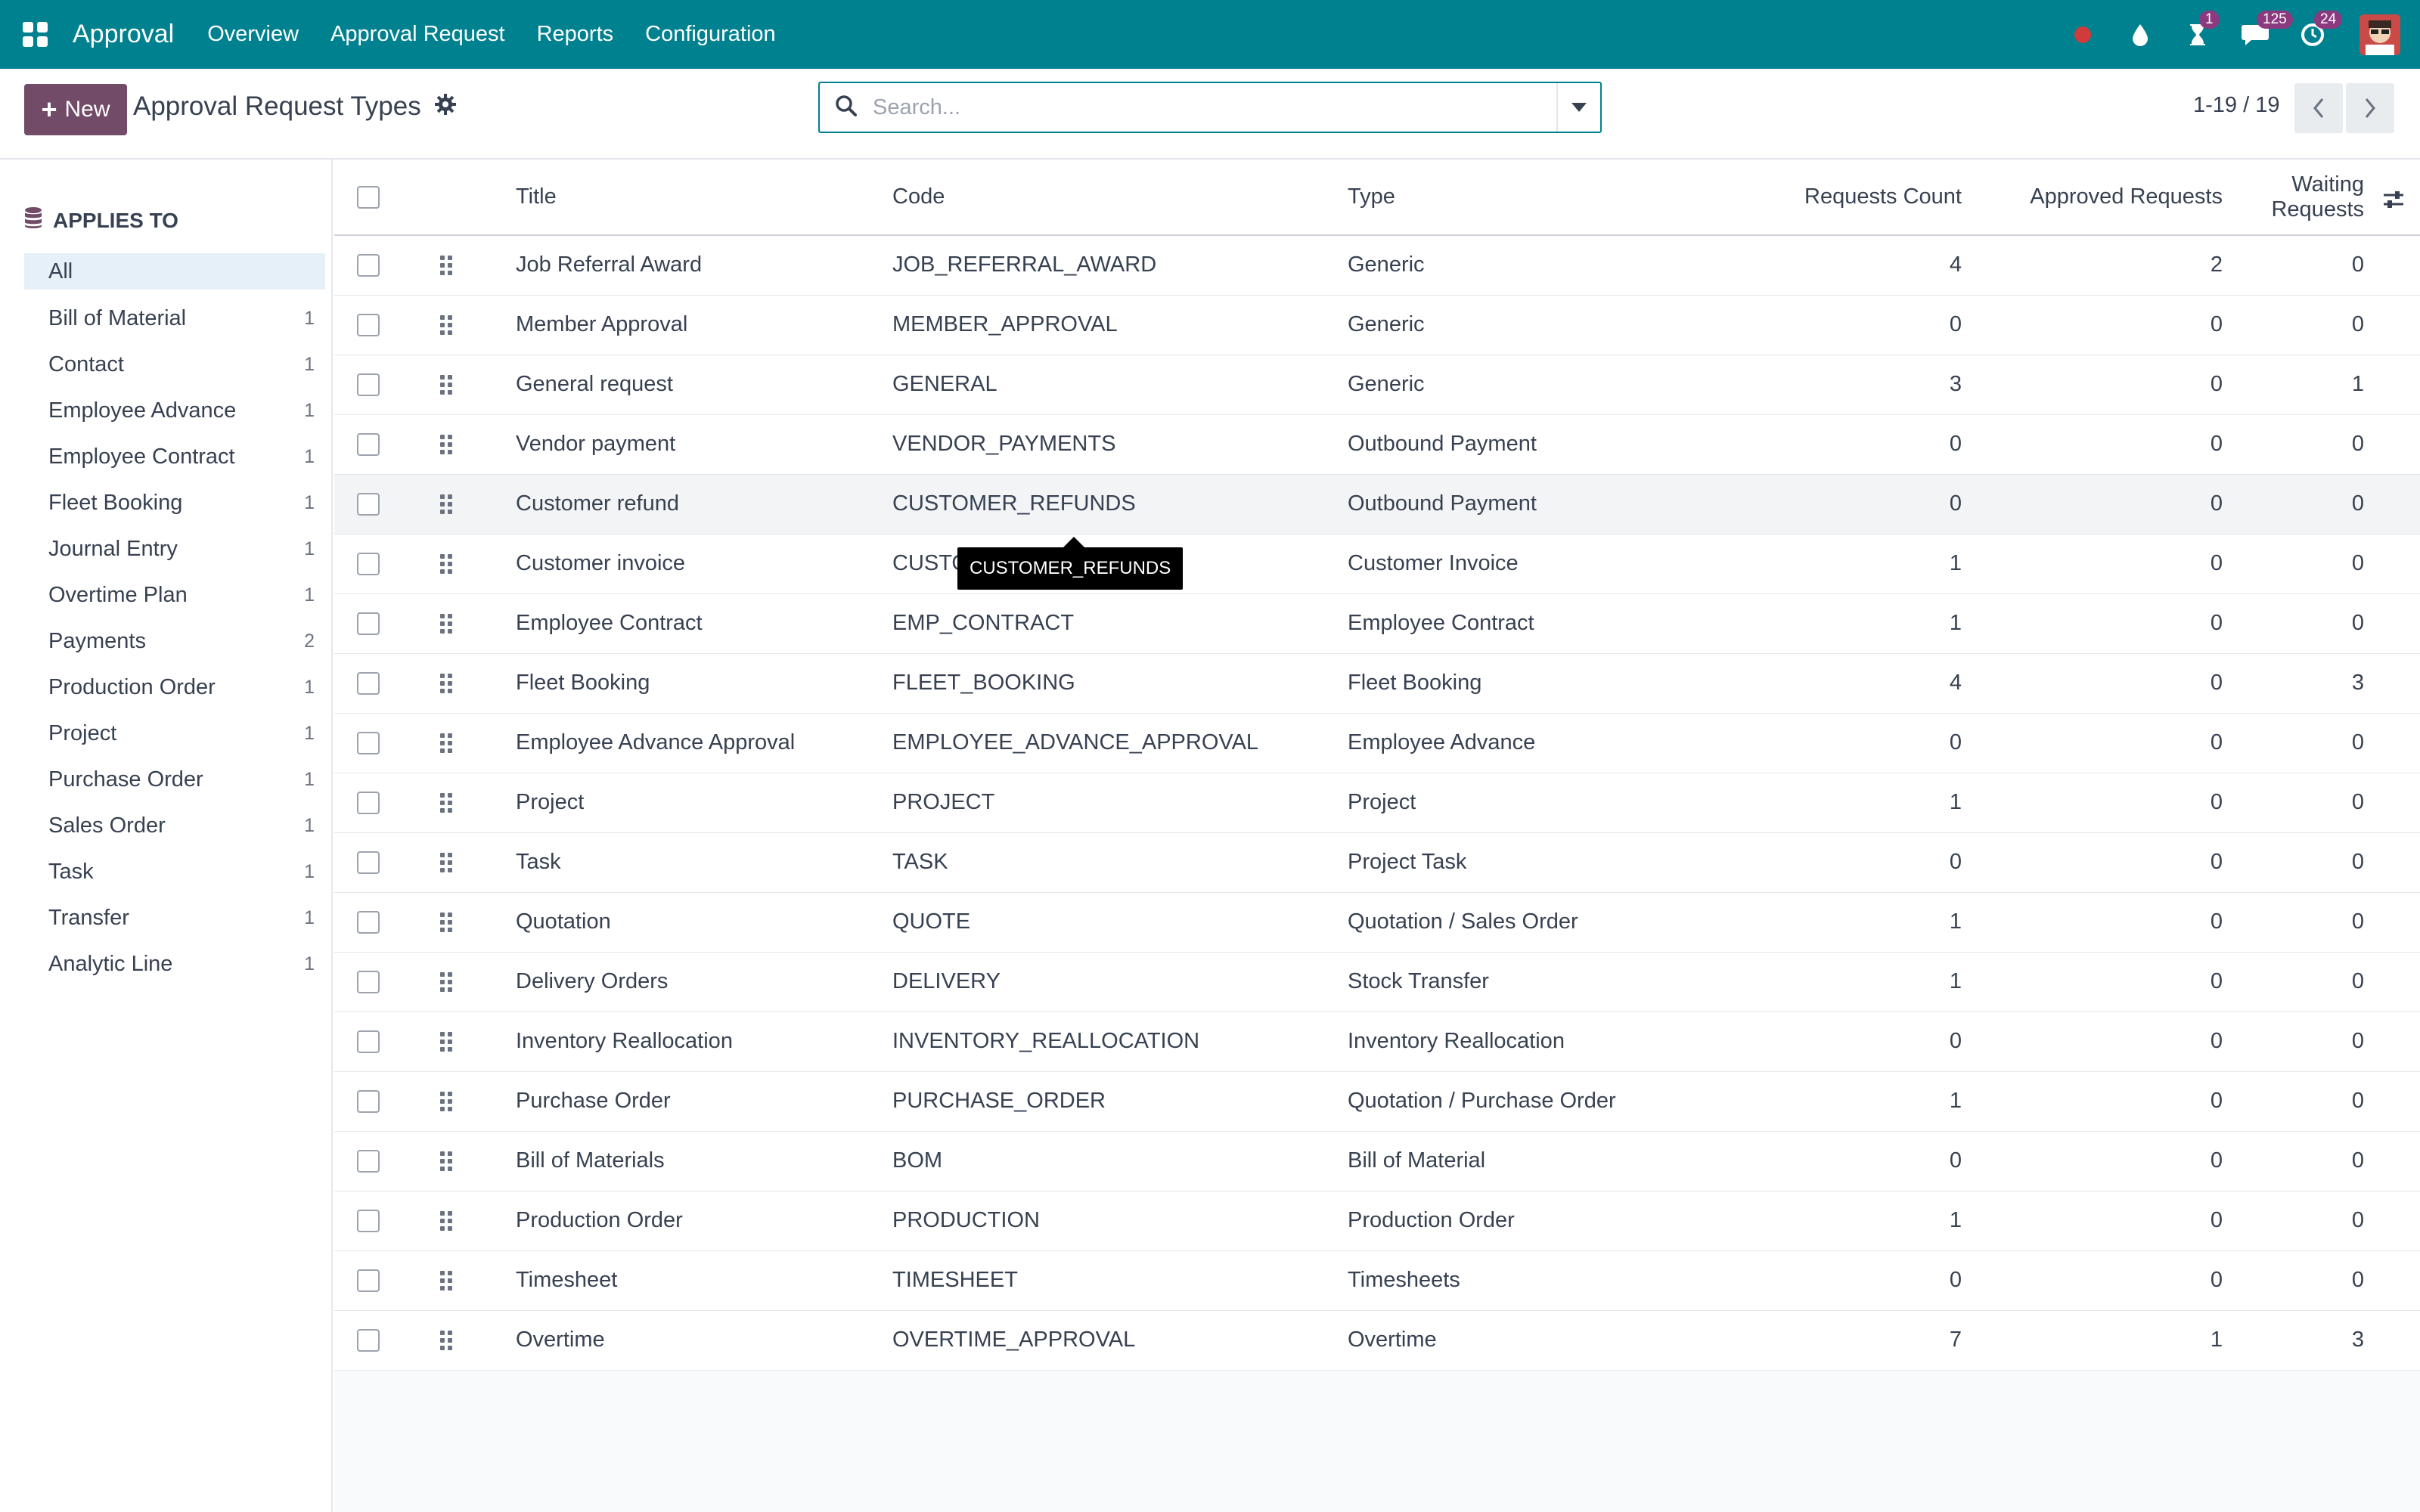  Describe the element at coordinates (2236, 105) in the screenshot. I see `pager-value: 1-19 / 19` at that location.